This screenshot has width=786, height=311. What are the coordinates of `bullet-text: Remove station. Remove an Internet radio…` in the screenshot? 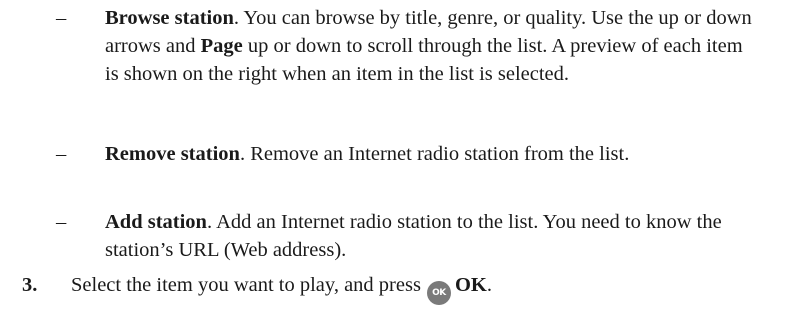 It's located at (430, 154).